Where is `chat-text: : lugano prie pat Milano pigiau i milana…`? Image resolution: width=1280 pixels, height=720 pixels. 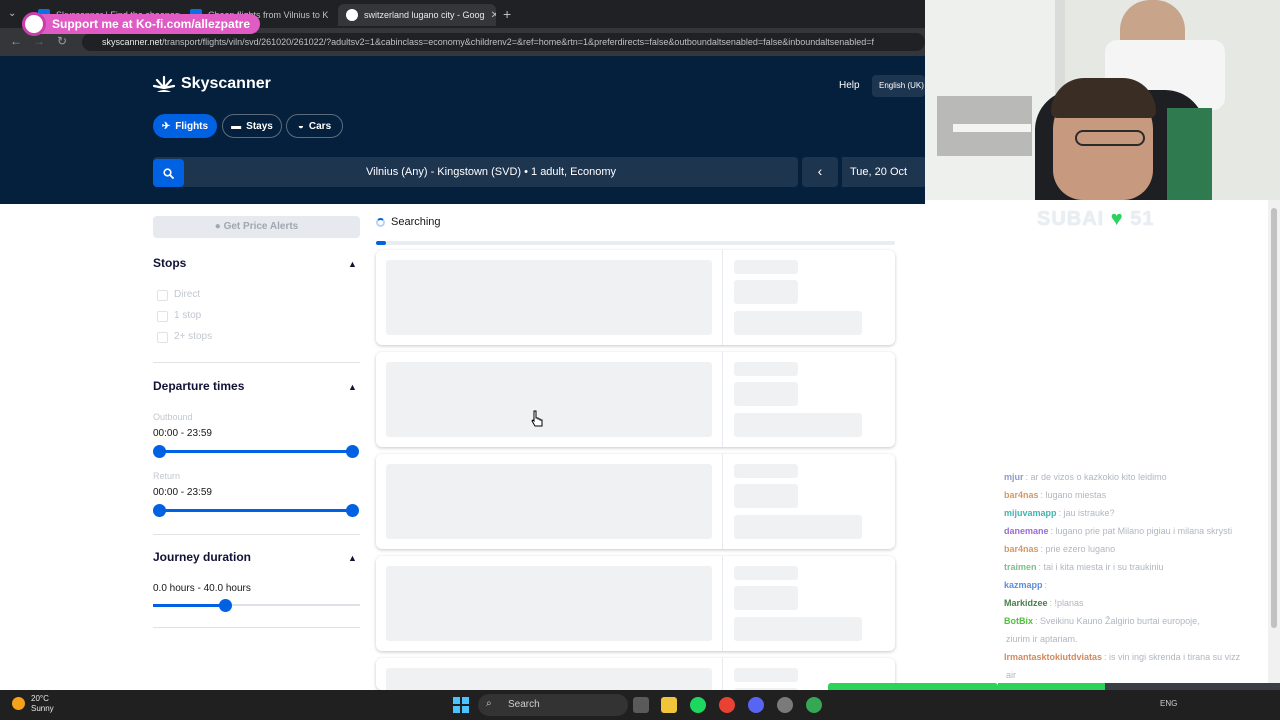
chat-text: : lugano prie pat Milano pigiau i milana… is located at coordinates (1141, 531).